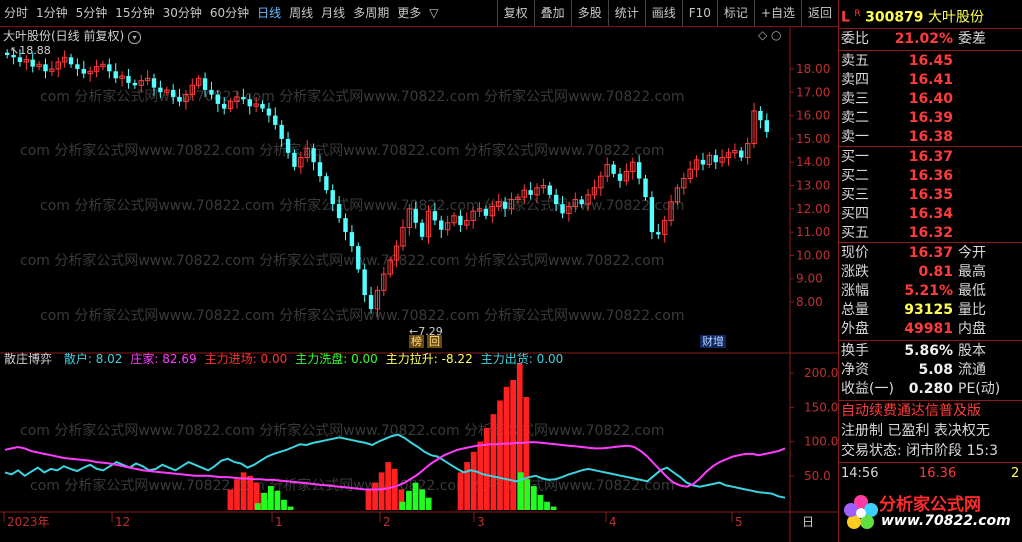  I want to click on notice-renew: 自动续费通达信普及版, so click(911, 411).